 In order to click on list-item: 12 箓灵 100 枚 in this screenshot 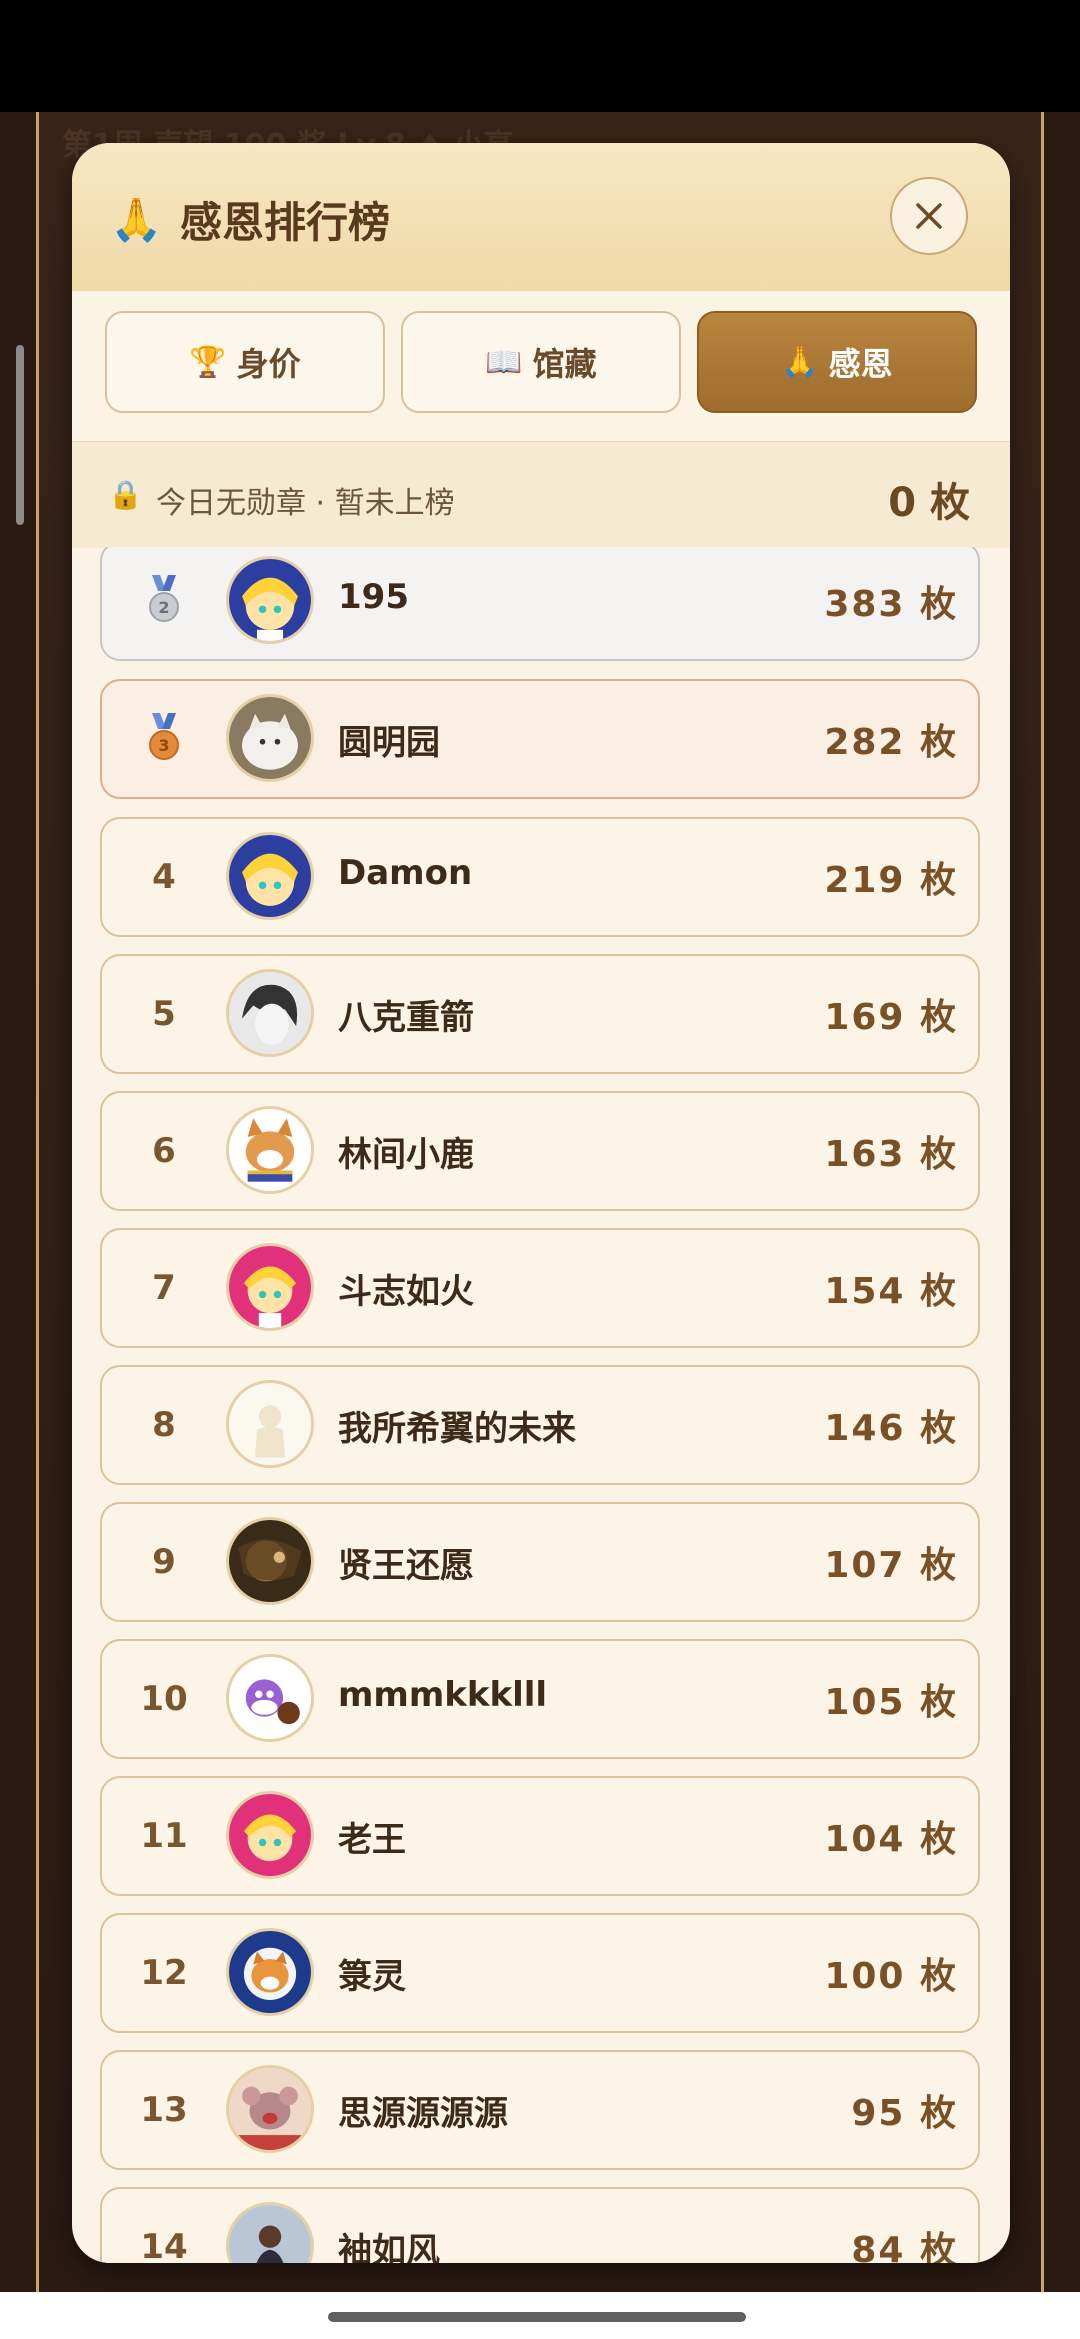, I will do `click(540, 1973)`.